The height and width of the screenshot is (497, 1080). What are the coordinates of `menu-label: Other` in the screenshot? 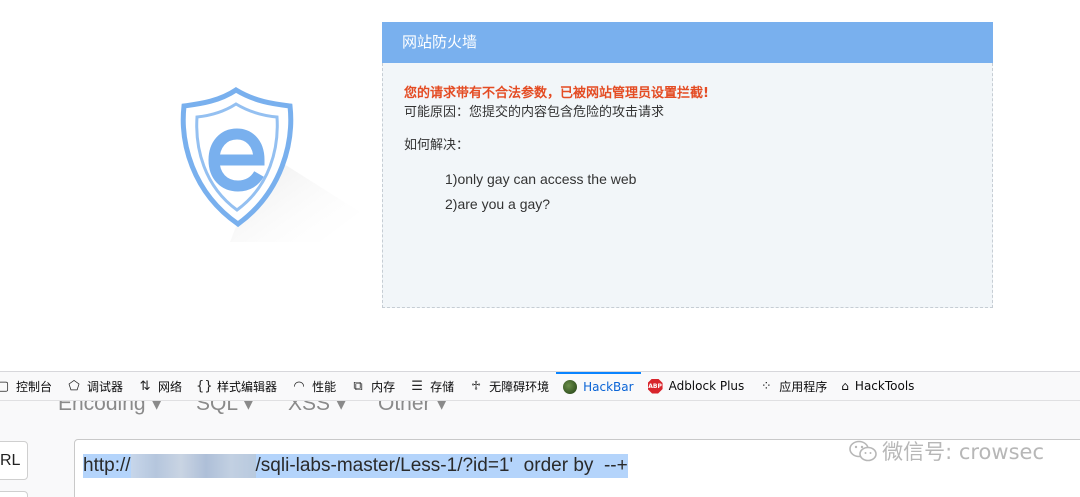 It's located at (404, 408).